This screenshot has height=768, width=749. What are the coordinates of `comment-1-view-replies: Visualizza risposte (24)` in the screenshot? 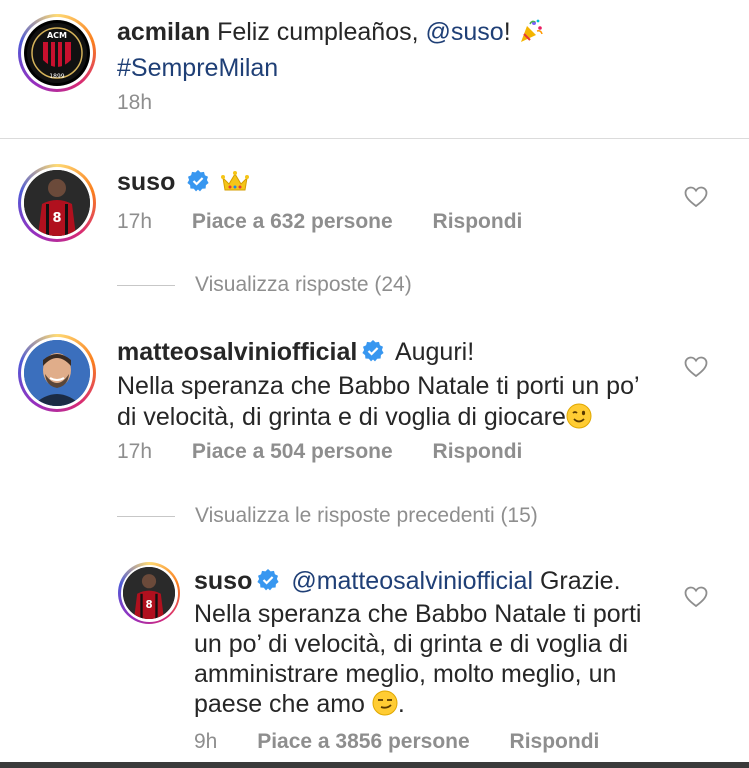 It's located at (264, 285).